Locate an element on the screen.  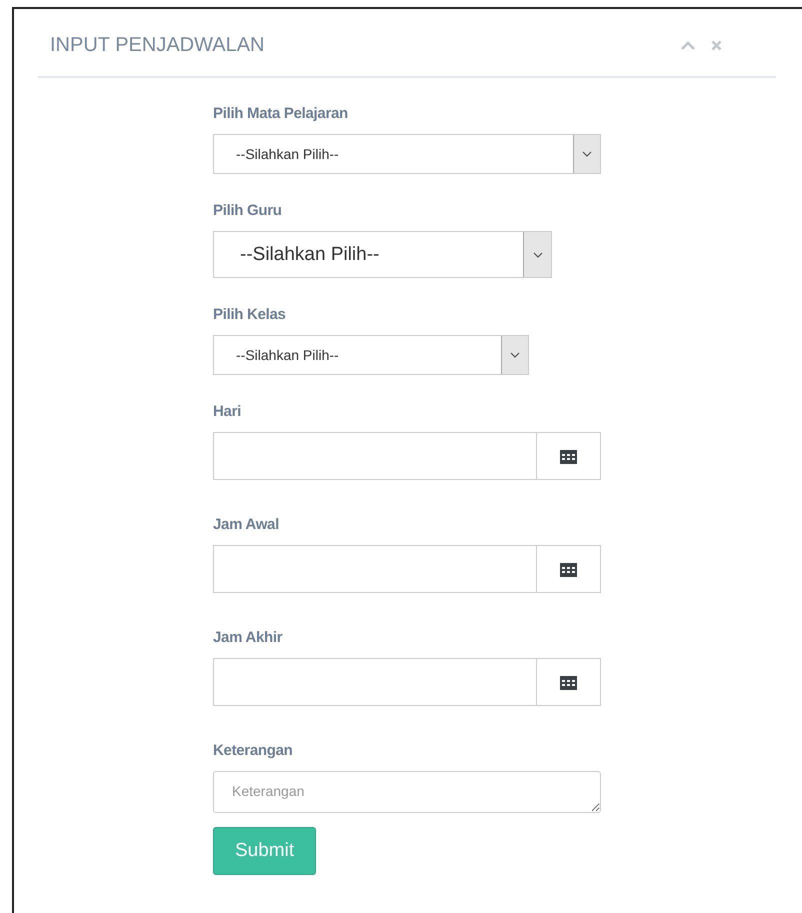
field-label: Pilih Mata Pelajaran is located at coordinates (281, 113).